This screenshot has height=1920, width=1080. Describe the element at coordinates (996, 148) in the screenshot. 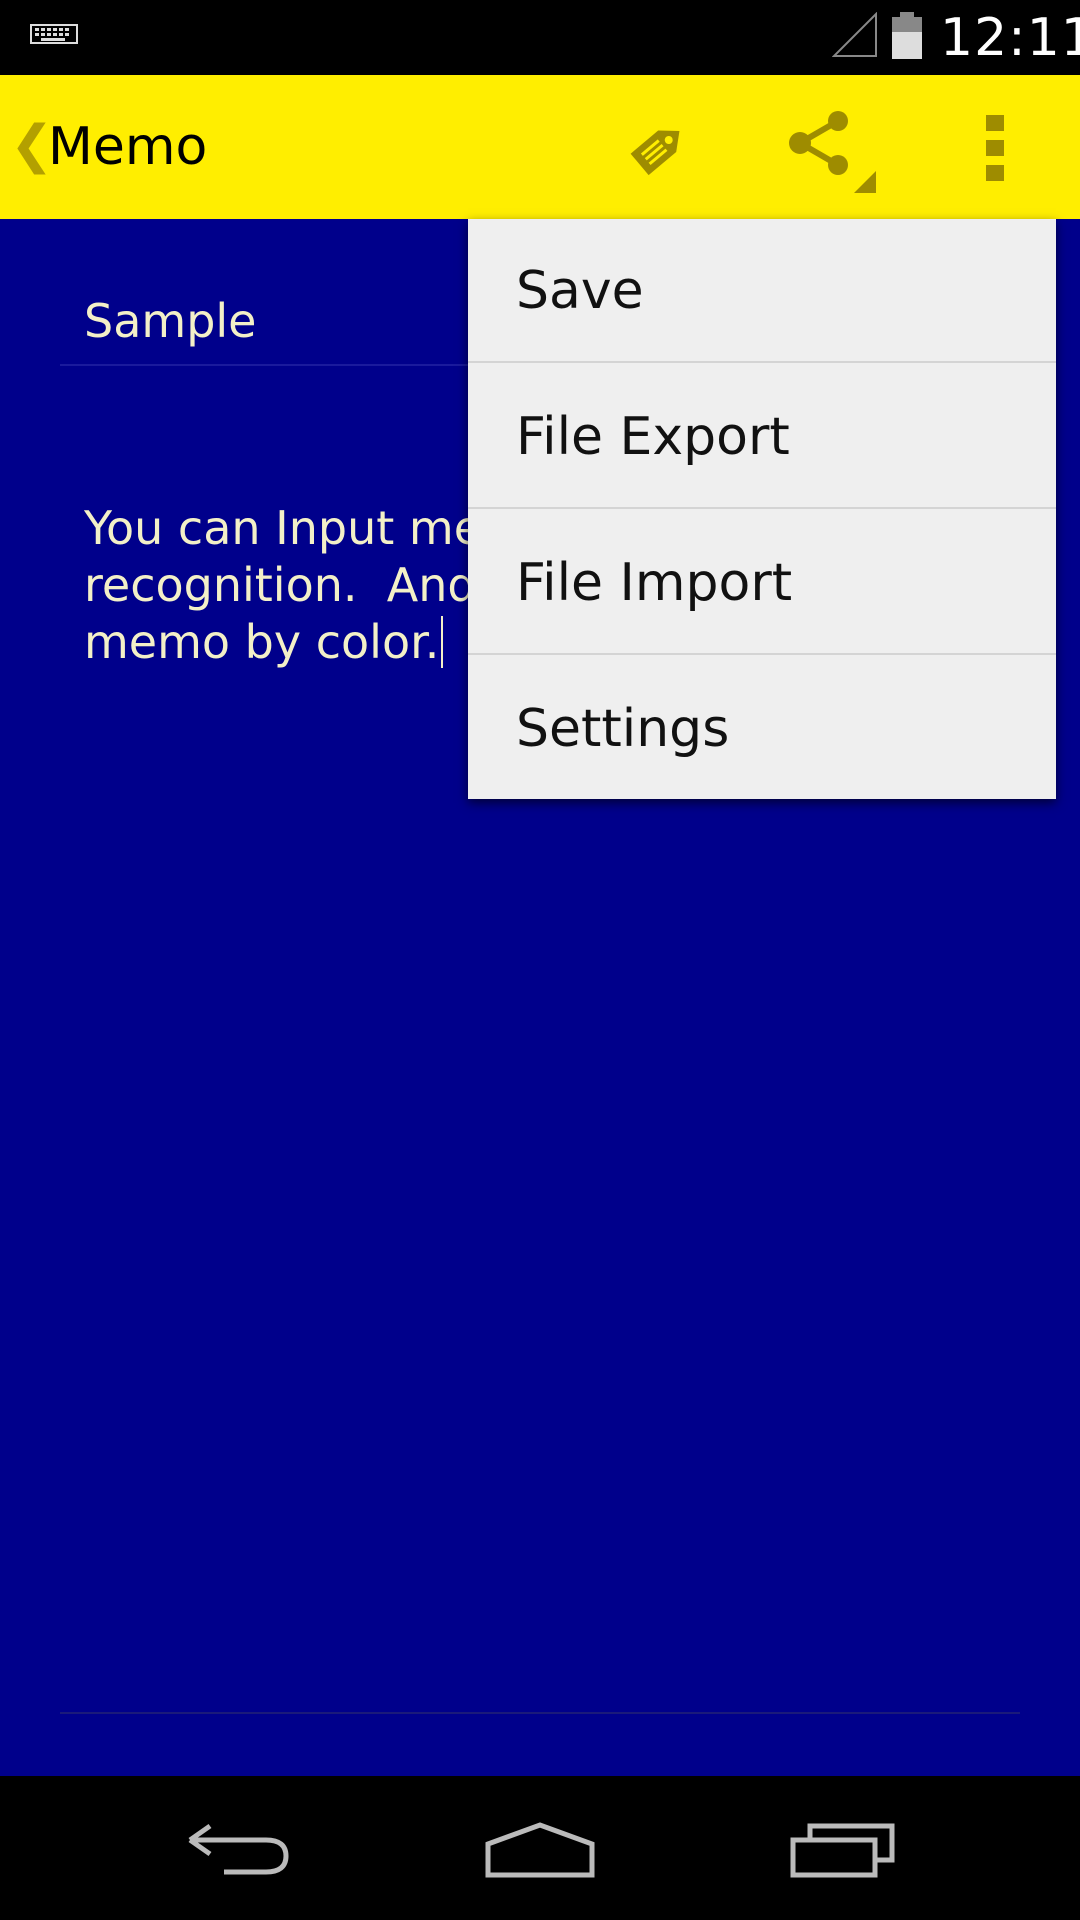

I see `overflow-menu-icon` at that location.